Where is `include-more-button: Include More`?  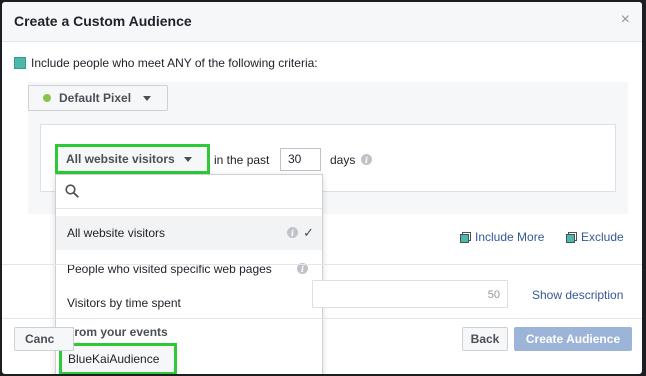
include-more-button: Include More is located at coordinates (502, 237).